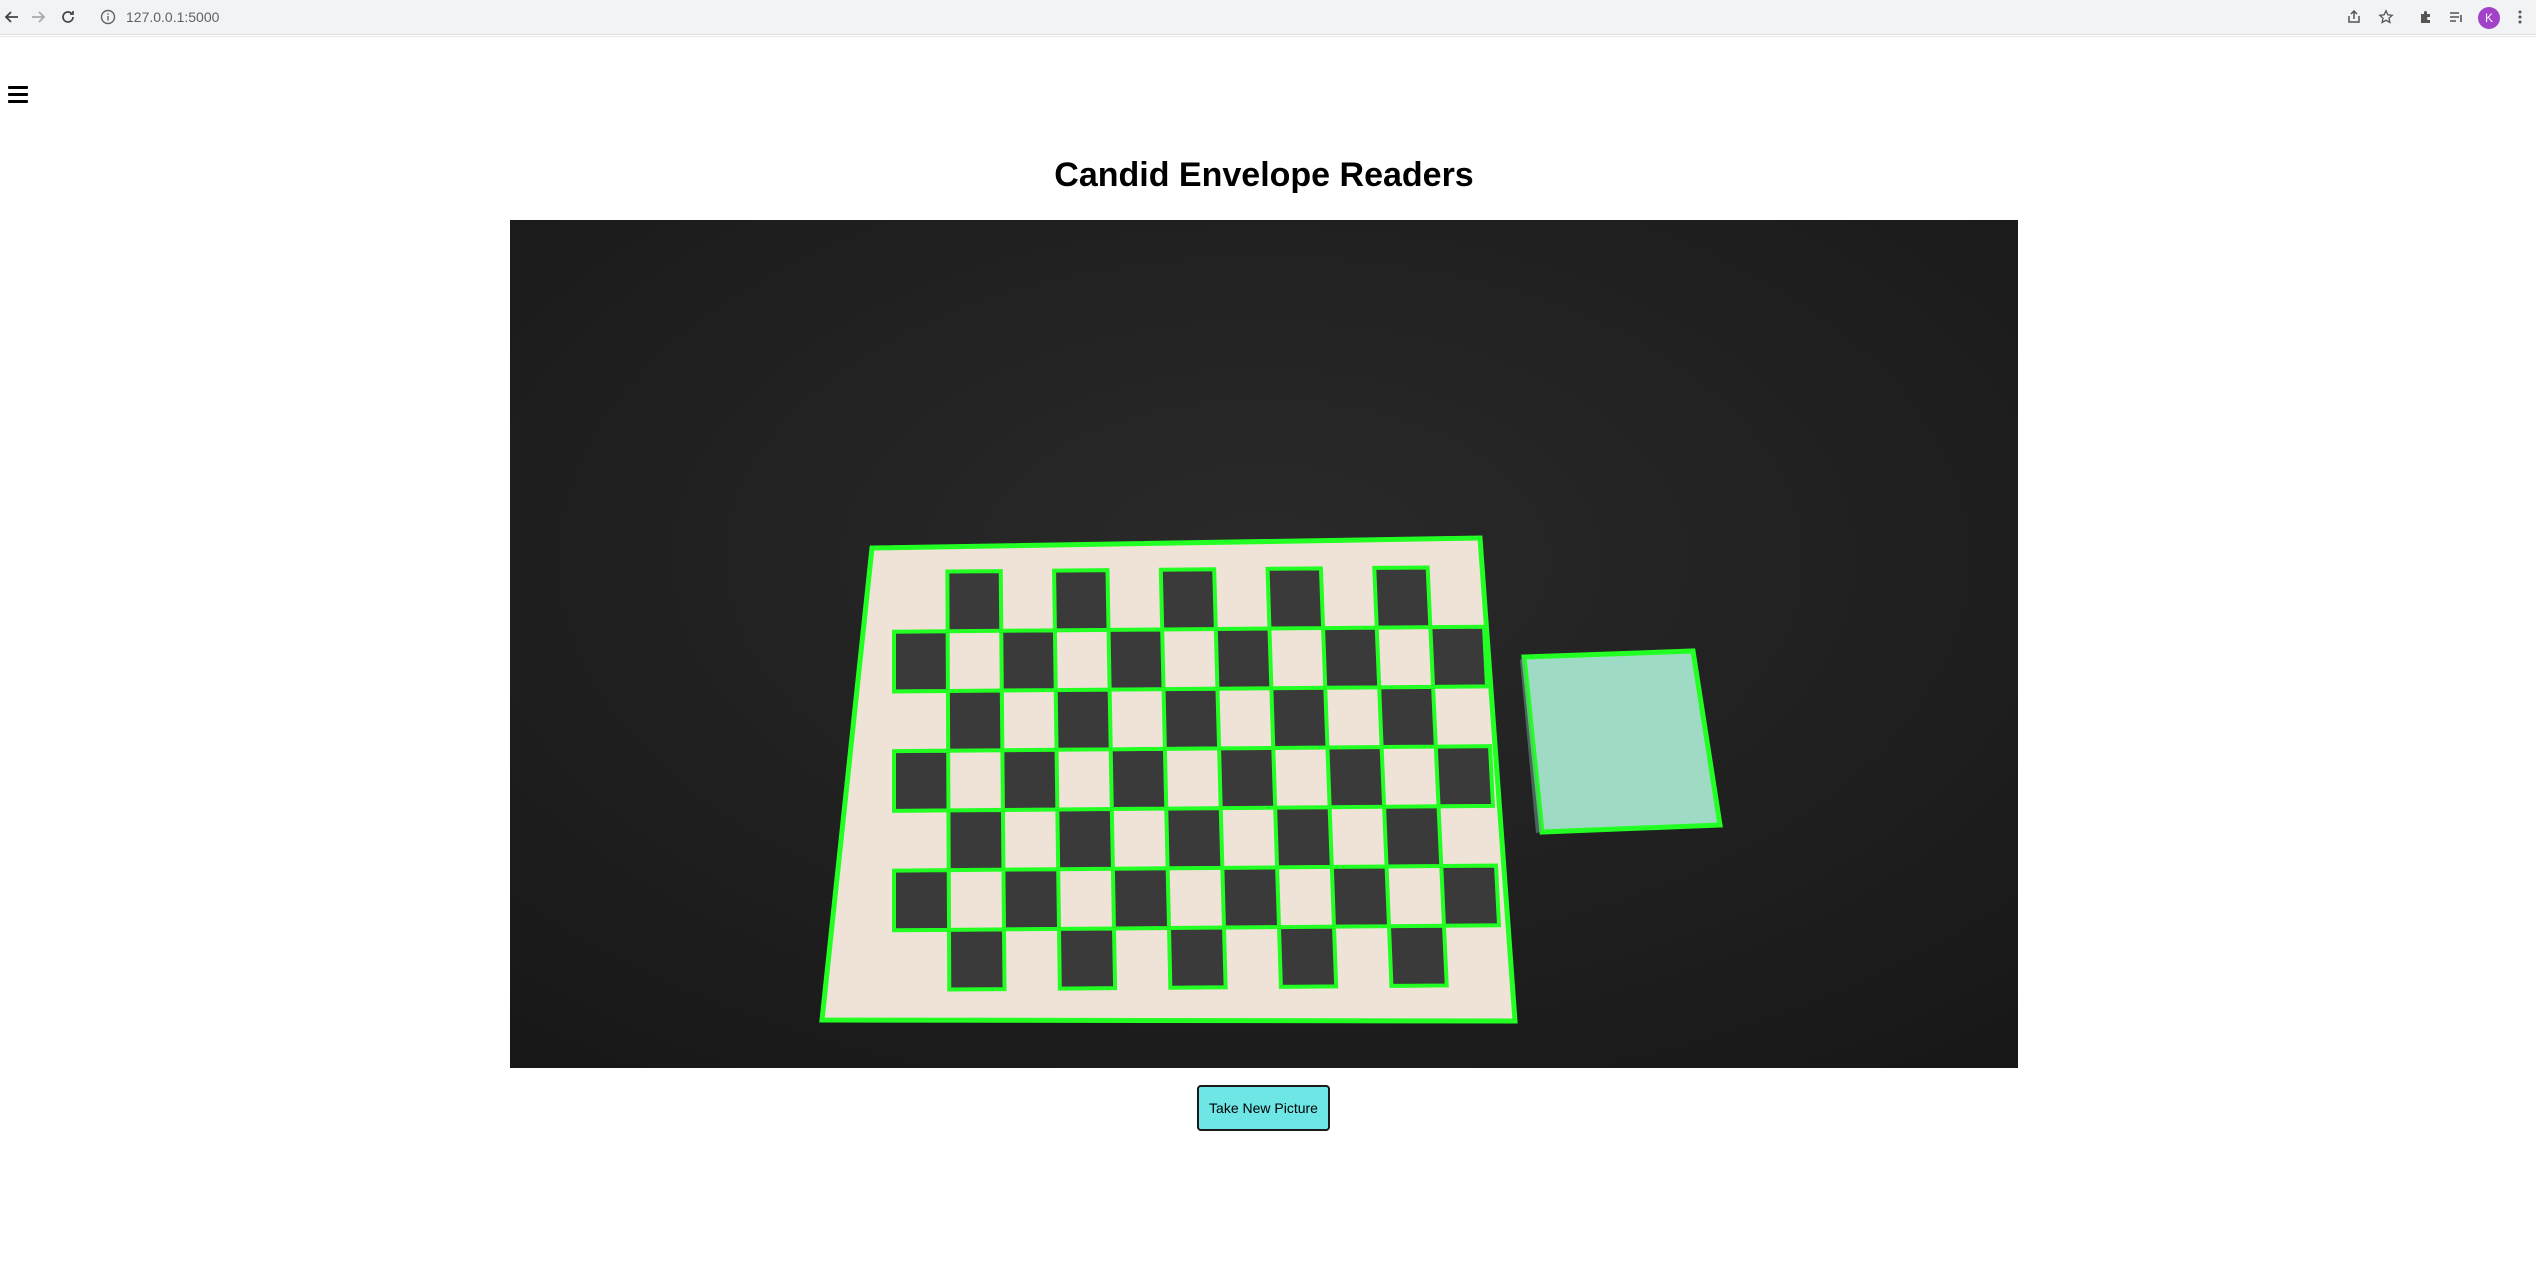  I want to click on bookmark-star-icon, so click(2386, 17).